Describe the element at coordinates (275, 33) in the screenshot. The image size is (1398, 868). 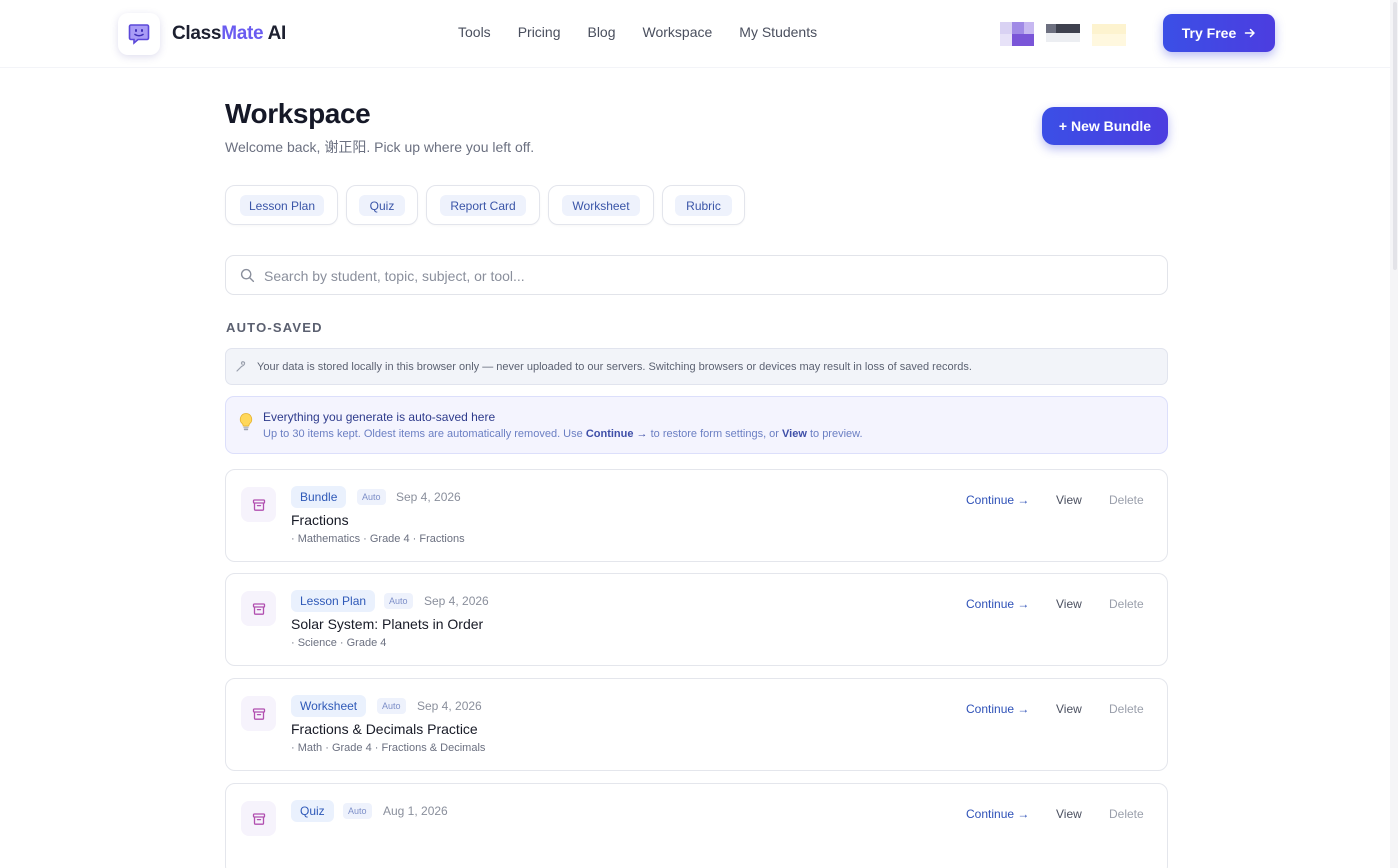
I see `brand-name-suffix: AI` at that location.